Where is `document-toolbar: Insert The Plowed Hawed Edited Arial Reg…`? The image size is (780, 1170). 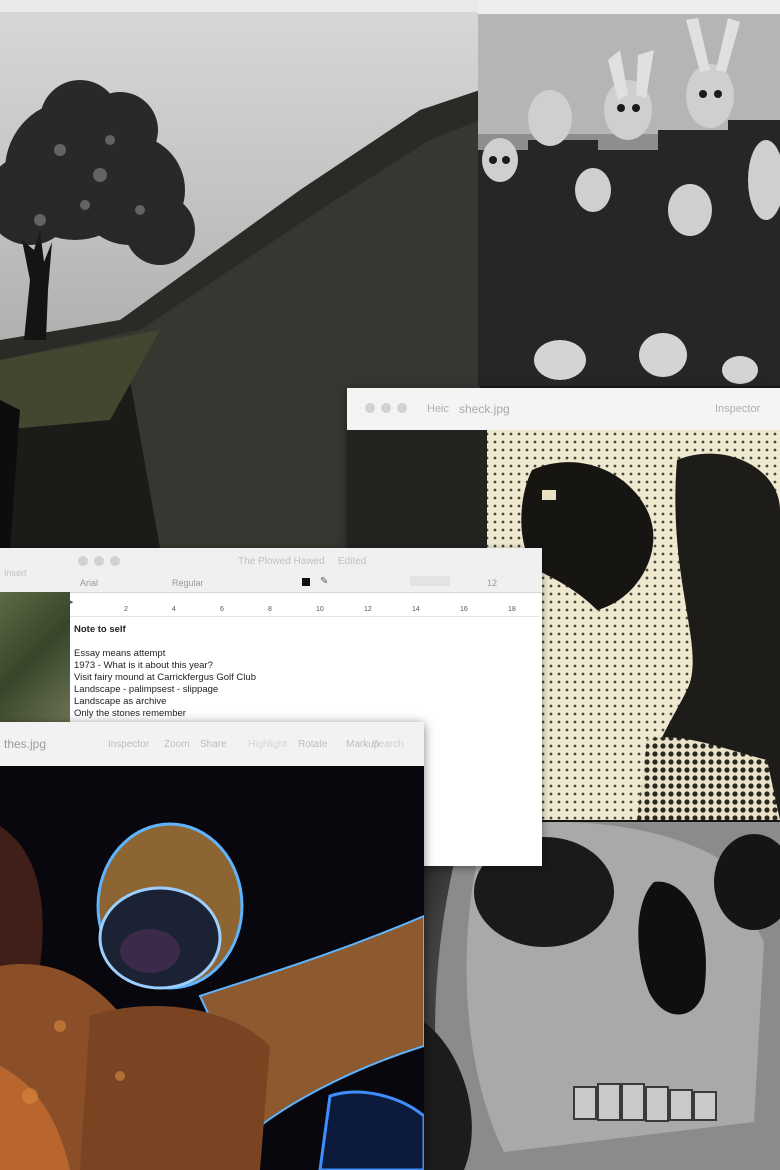 document-toolbar: Insert The Plowed Hawed Edited Arial Reg… is located at coordinates (271, 570).